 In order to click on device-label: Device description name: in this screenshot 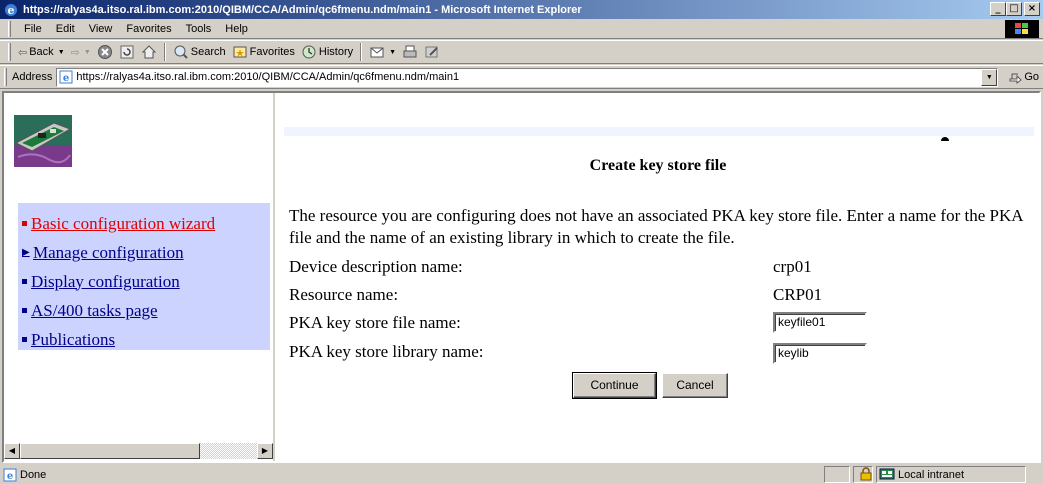, I will do `click(376, 266)`.